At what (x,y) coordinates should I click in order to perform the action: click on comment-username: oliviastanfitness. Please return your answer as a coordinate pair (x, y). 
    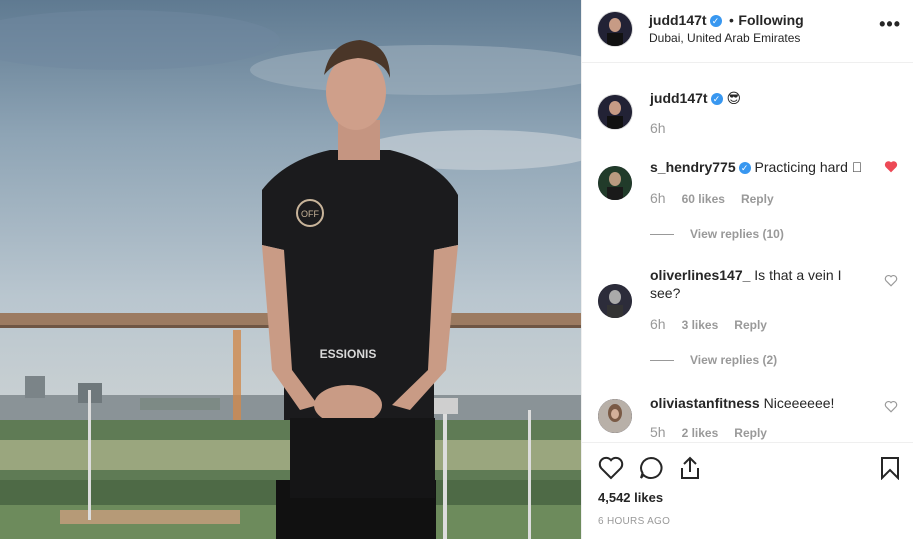
    Looking at the image, I should click on (705, 403).